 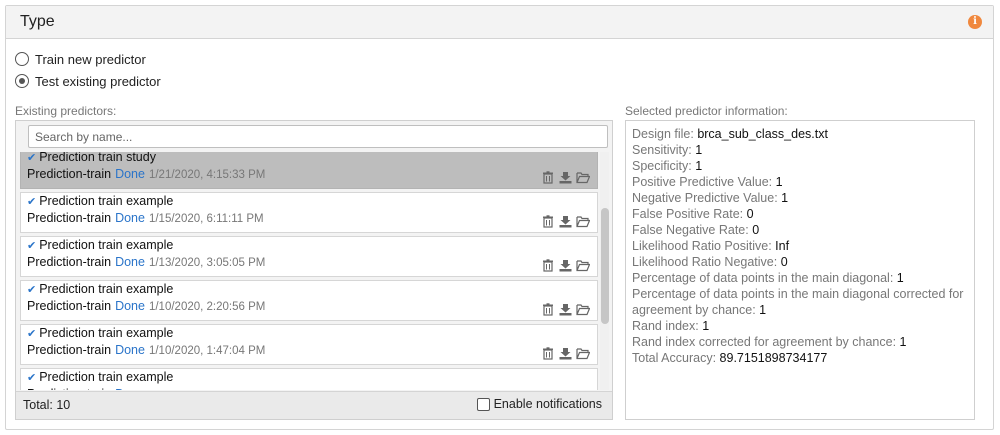 What do you see at coordinates (207, 307) in the screenshot?
I see `predictor-date: 1/10/2020, 2:20:56 PM` at bounding box center [207, 307].